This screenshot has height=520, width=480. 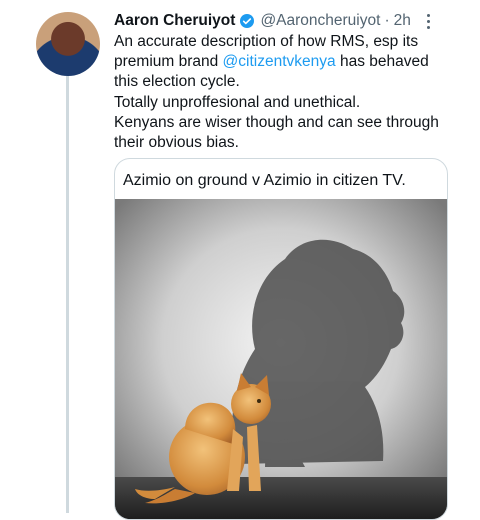 I want to click on verified-badge-icon, so click(x=247, y=21).